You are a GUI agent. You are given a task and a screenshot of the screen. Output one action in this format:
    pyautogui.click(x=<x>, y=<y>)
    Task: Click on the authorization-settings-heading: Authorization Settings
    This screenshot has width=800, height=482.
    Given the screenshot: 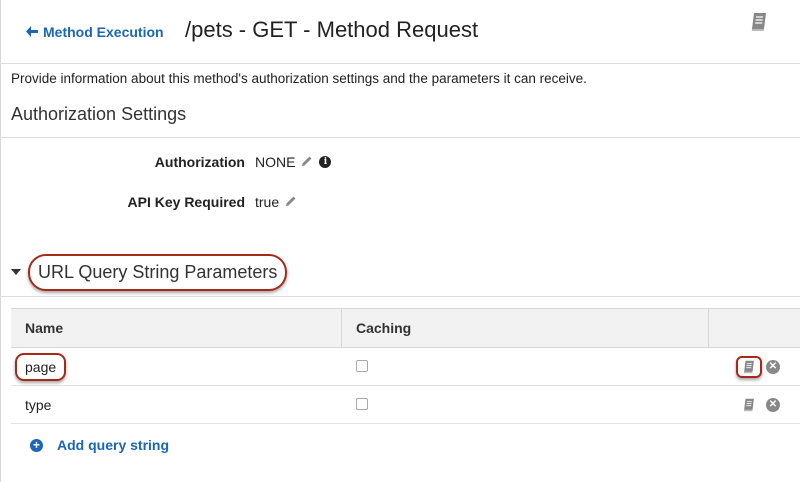 What is the action you would take?
    pyautogui.click(x=99, y=114)
    